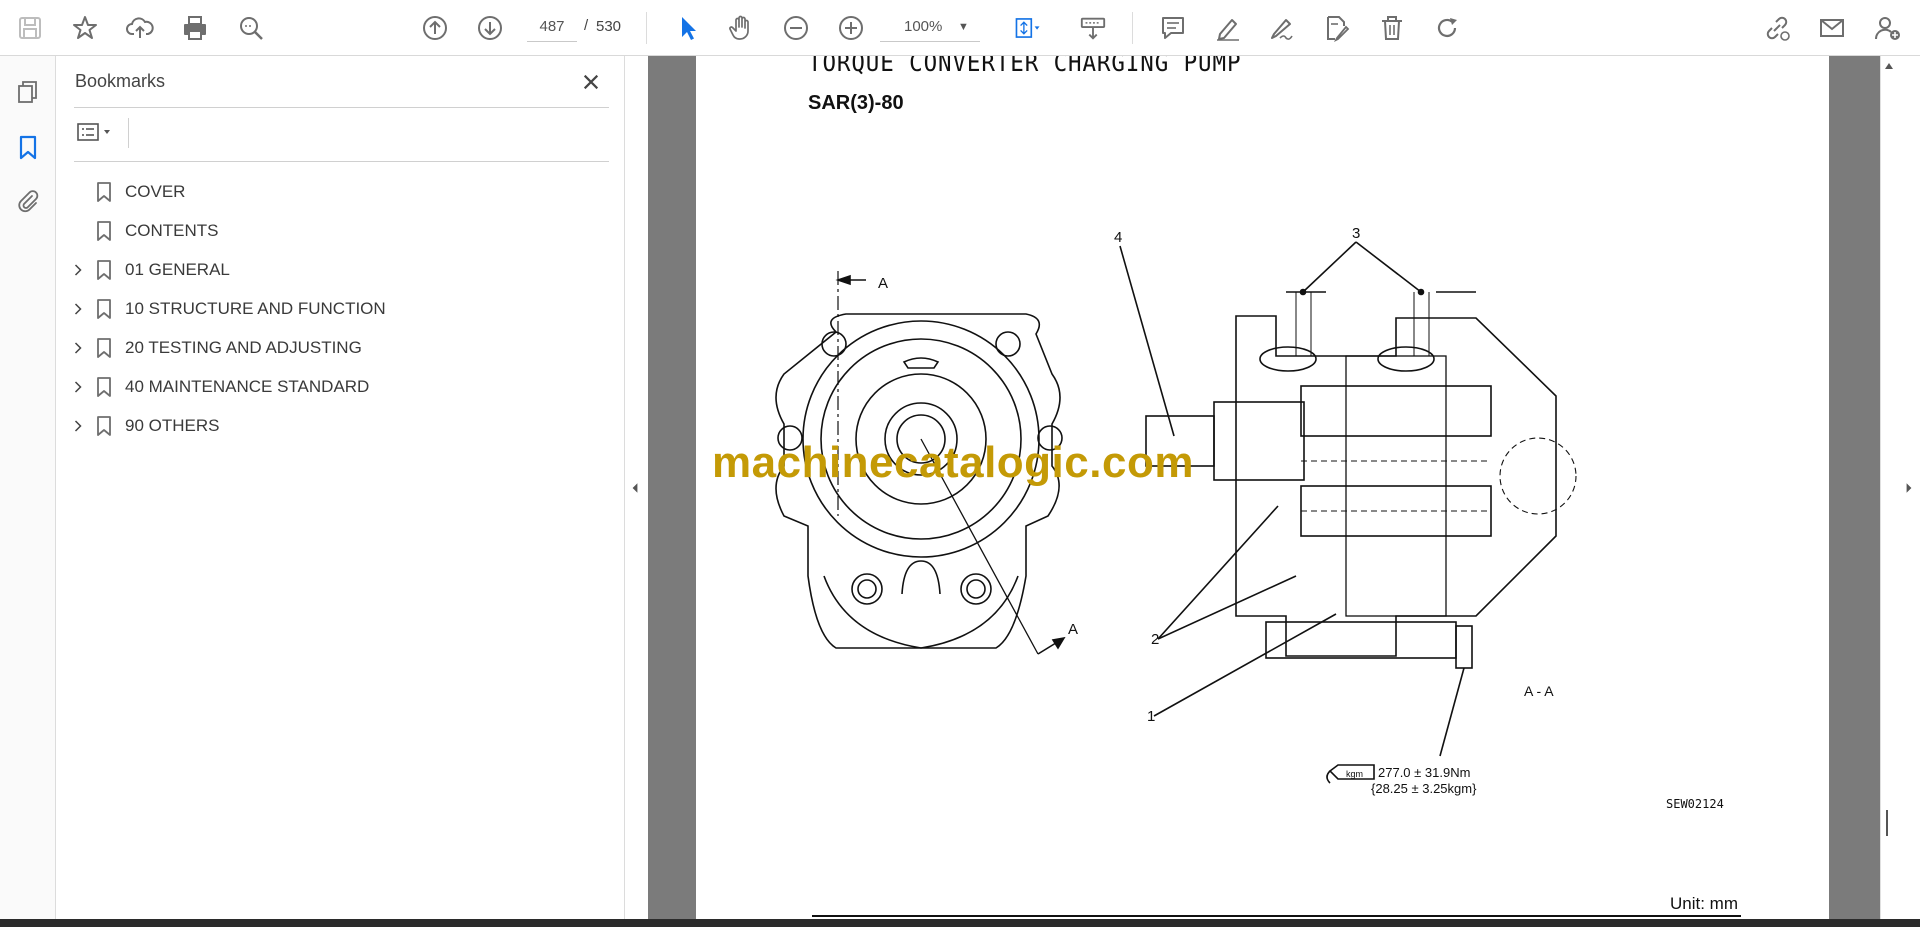 The width and height of the screenshot is (1920, 927). I want to click on zoom-level-value: 100%, so click(923, 26).